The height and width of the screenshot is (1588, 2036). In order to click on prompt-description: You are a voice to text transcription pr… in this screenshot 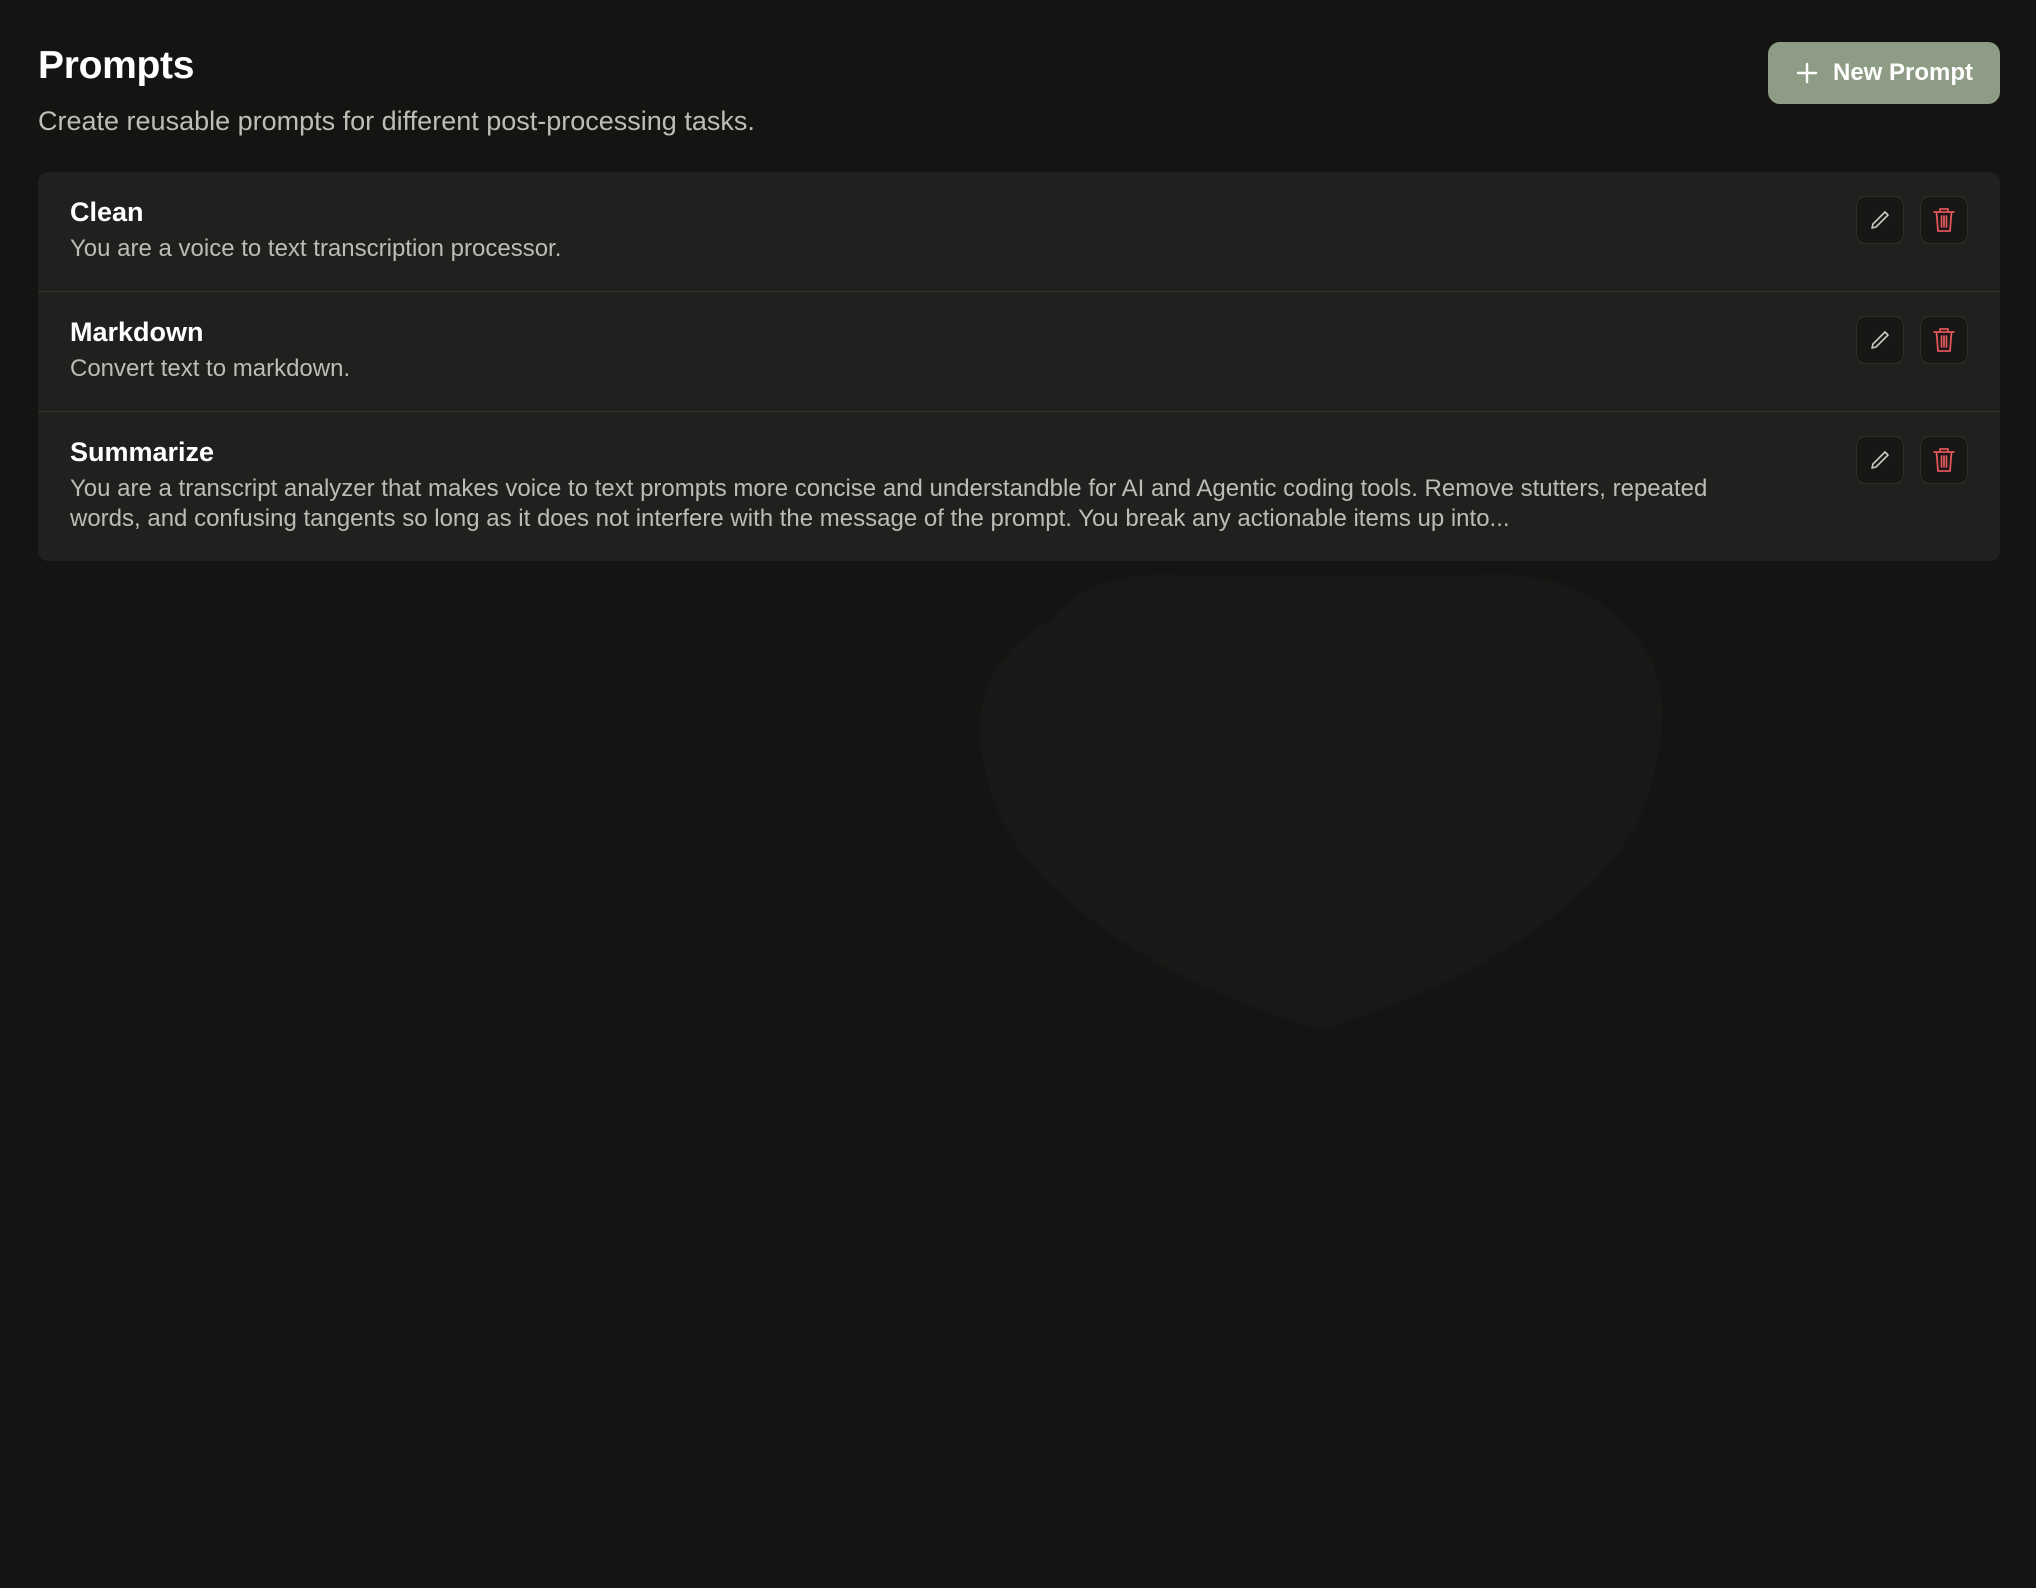, I will do `click(316, 249)`.